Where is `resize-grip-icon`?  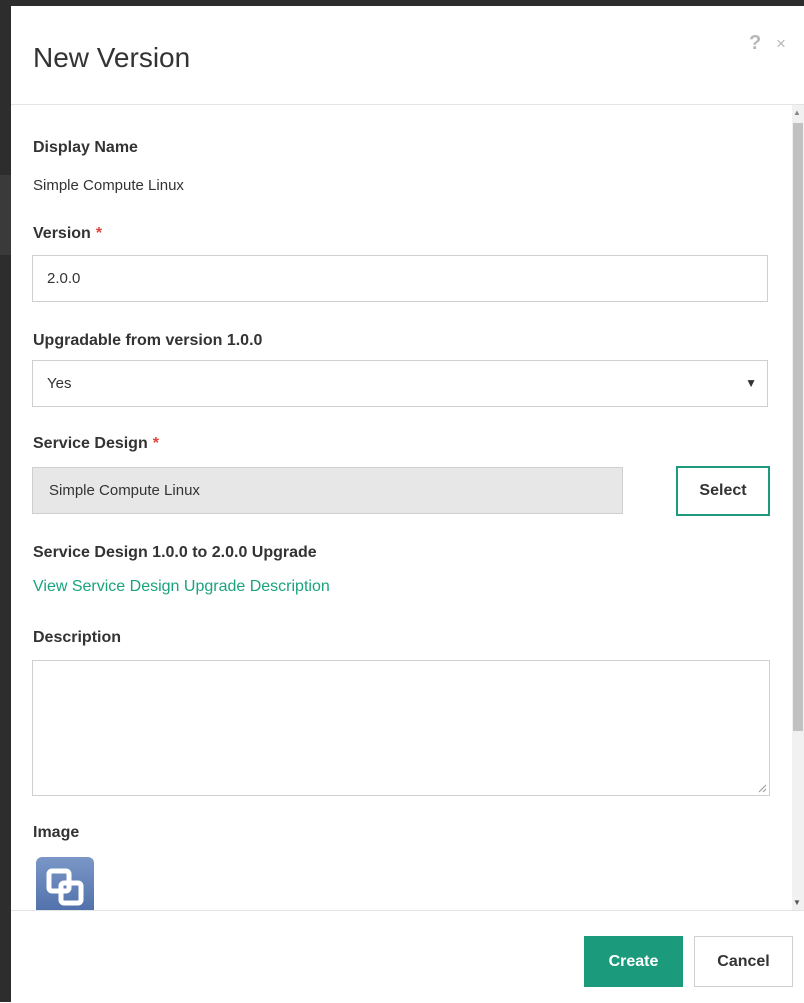 resize-grip-icon is located at coordinates (762, 788).